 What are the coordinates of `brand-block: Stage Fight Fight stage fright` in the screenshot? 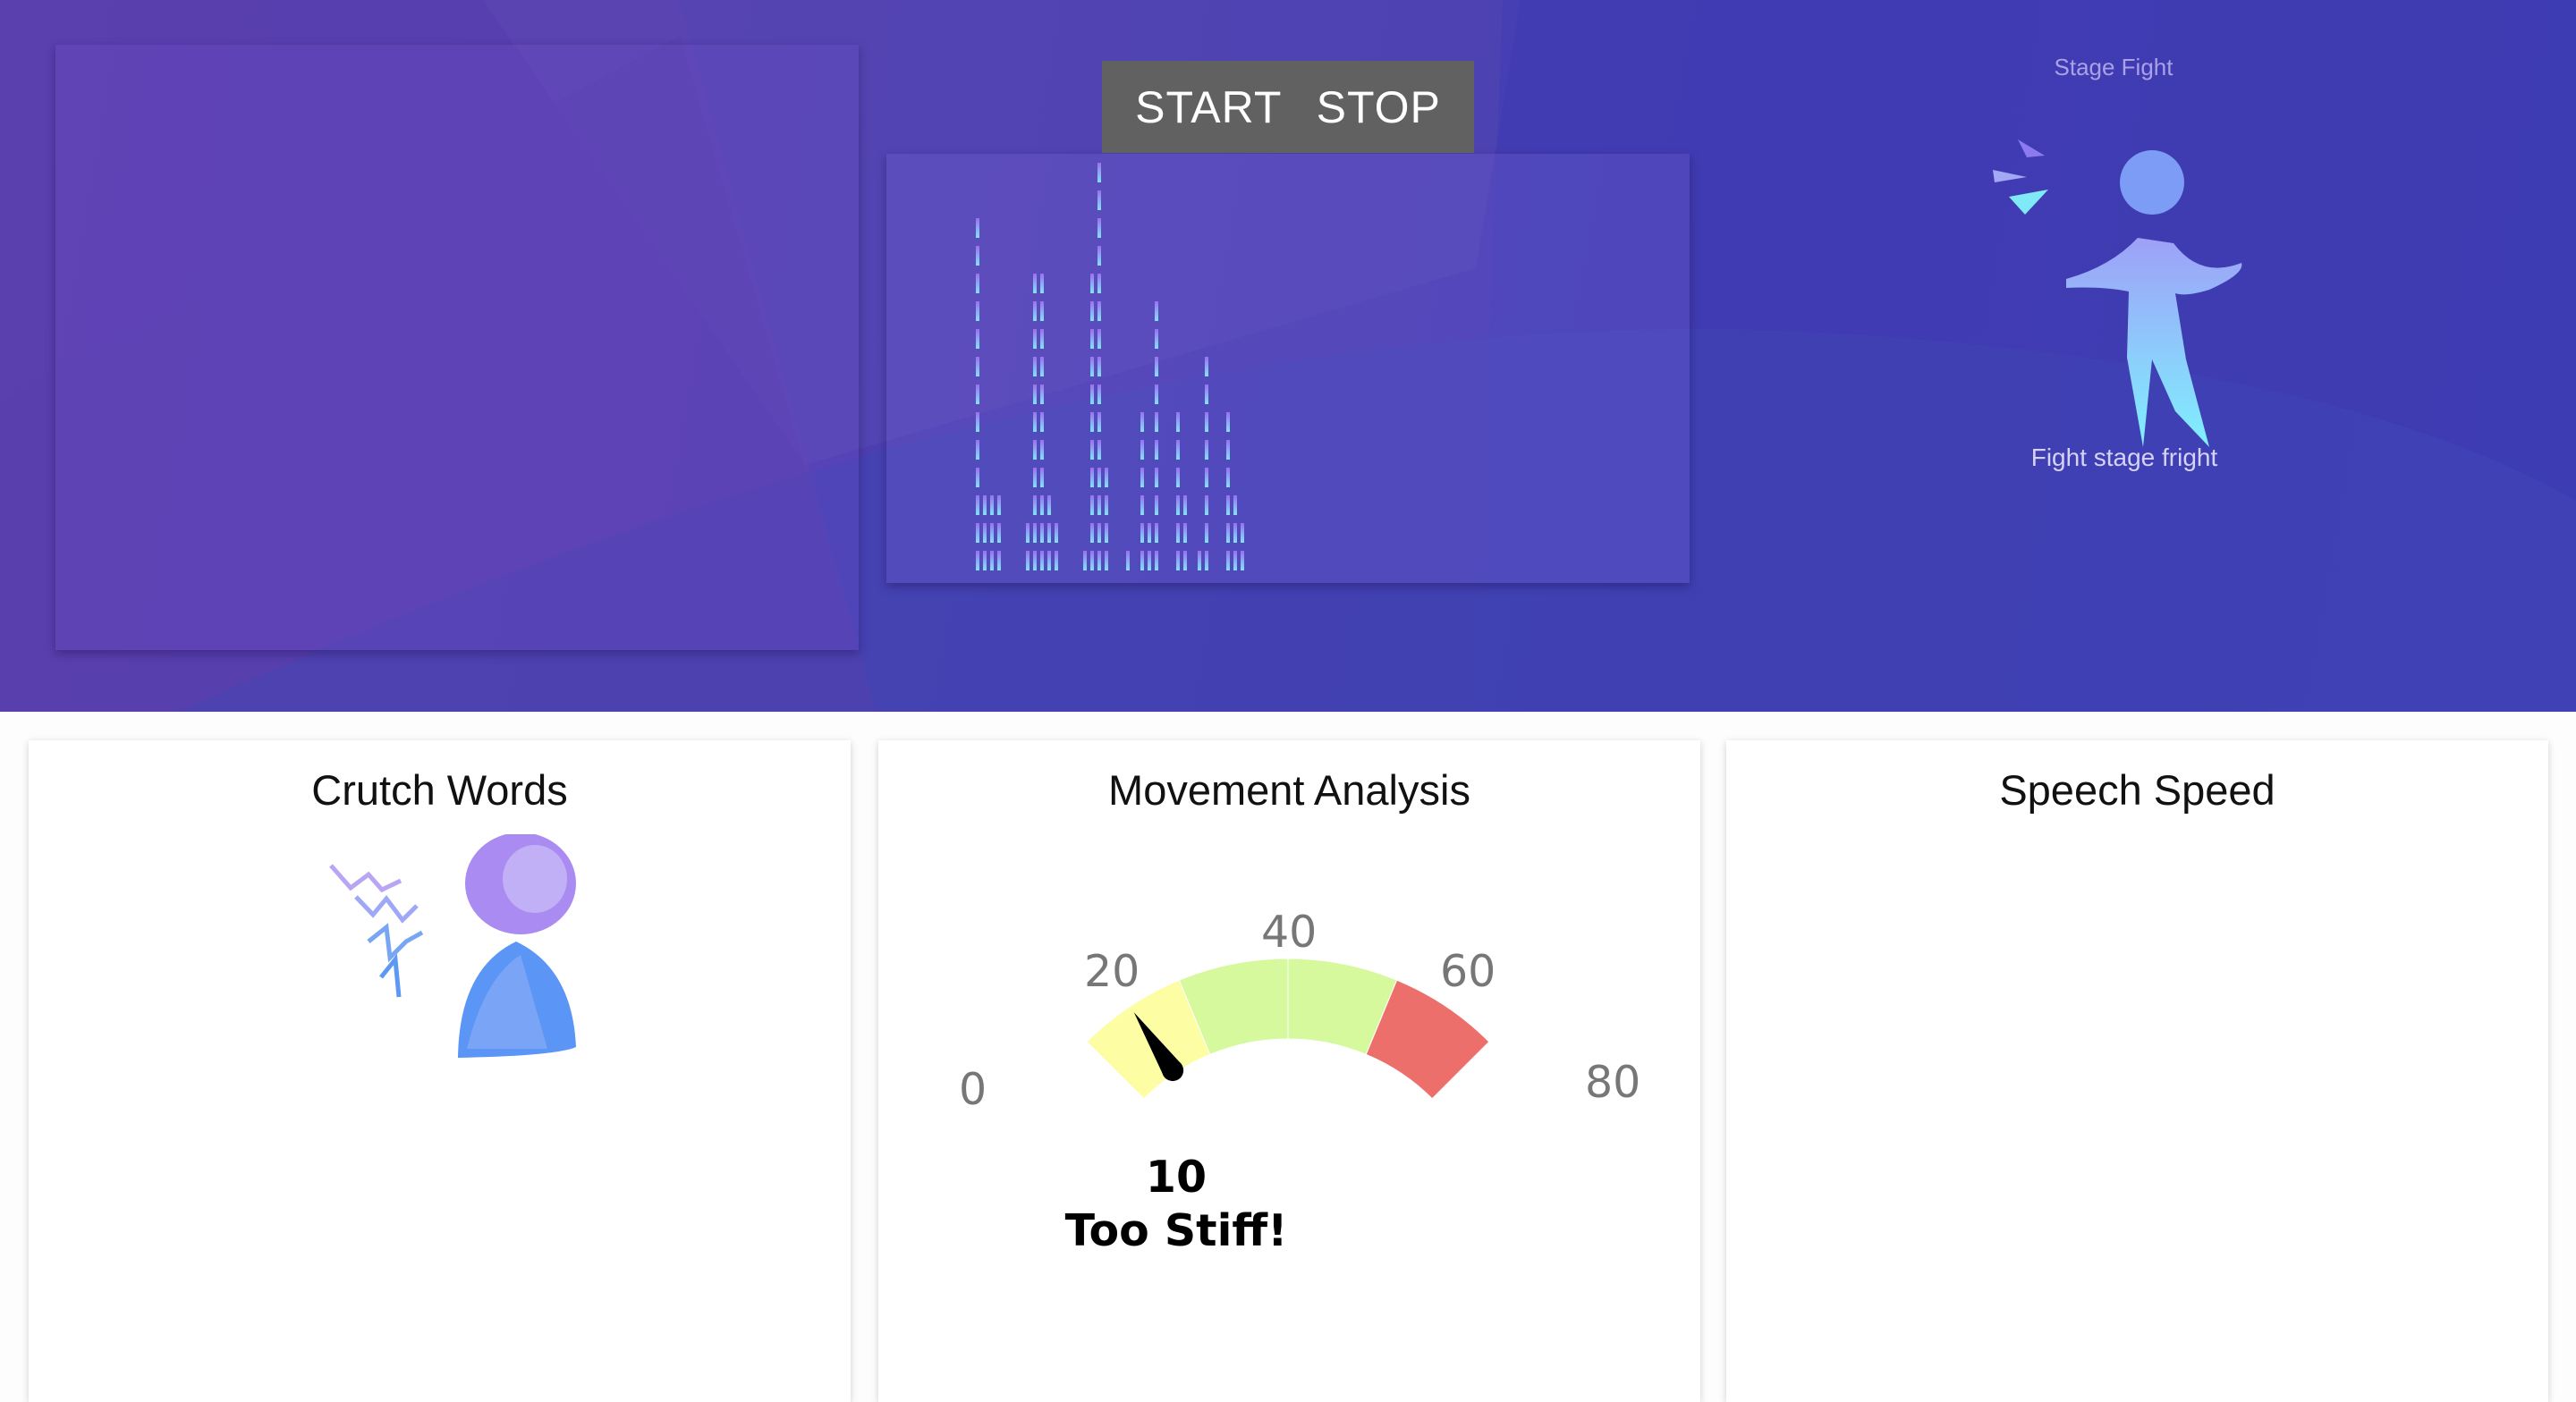 It's located at (2138, 268).